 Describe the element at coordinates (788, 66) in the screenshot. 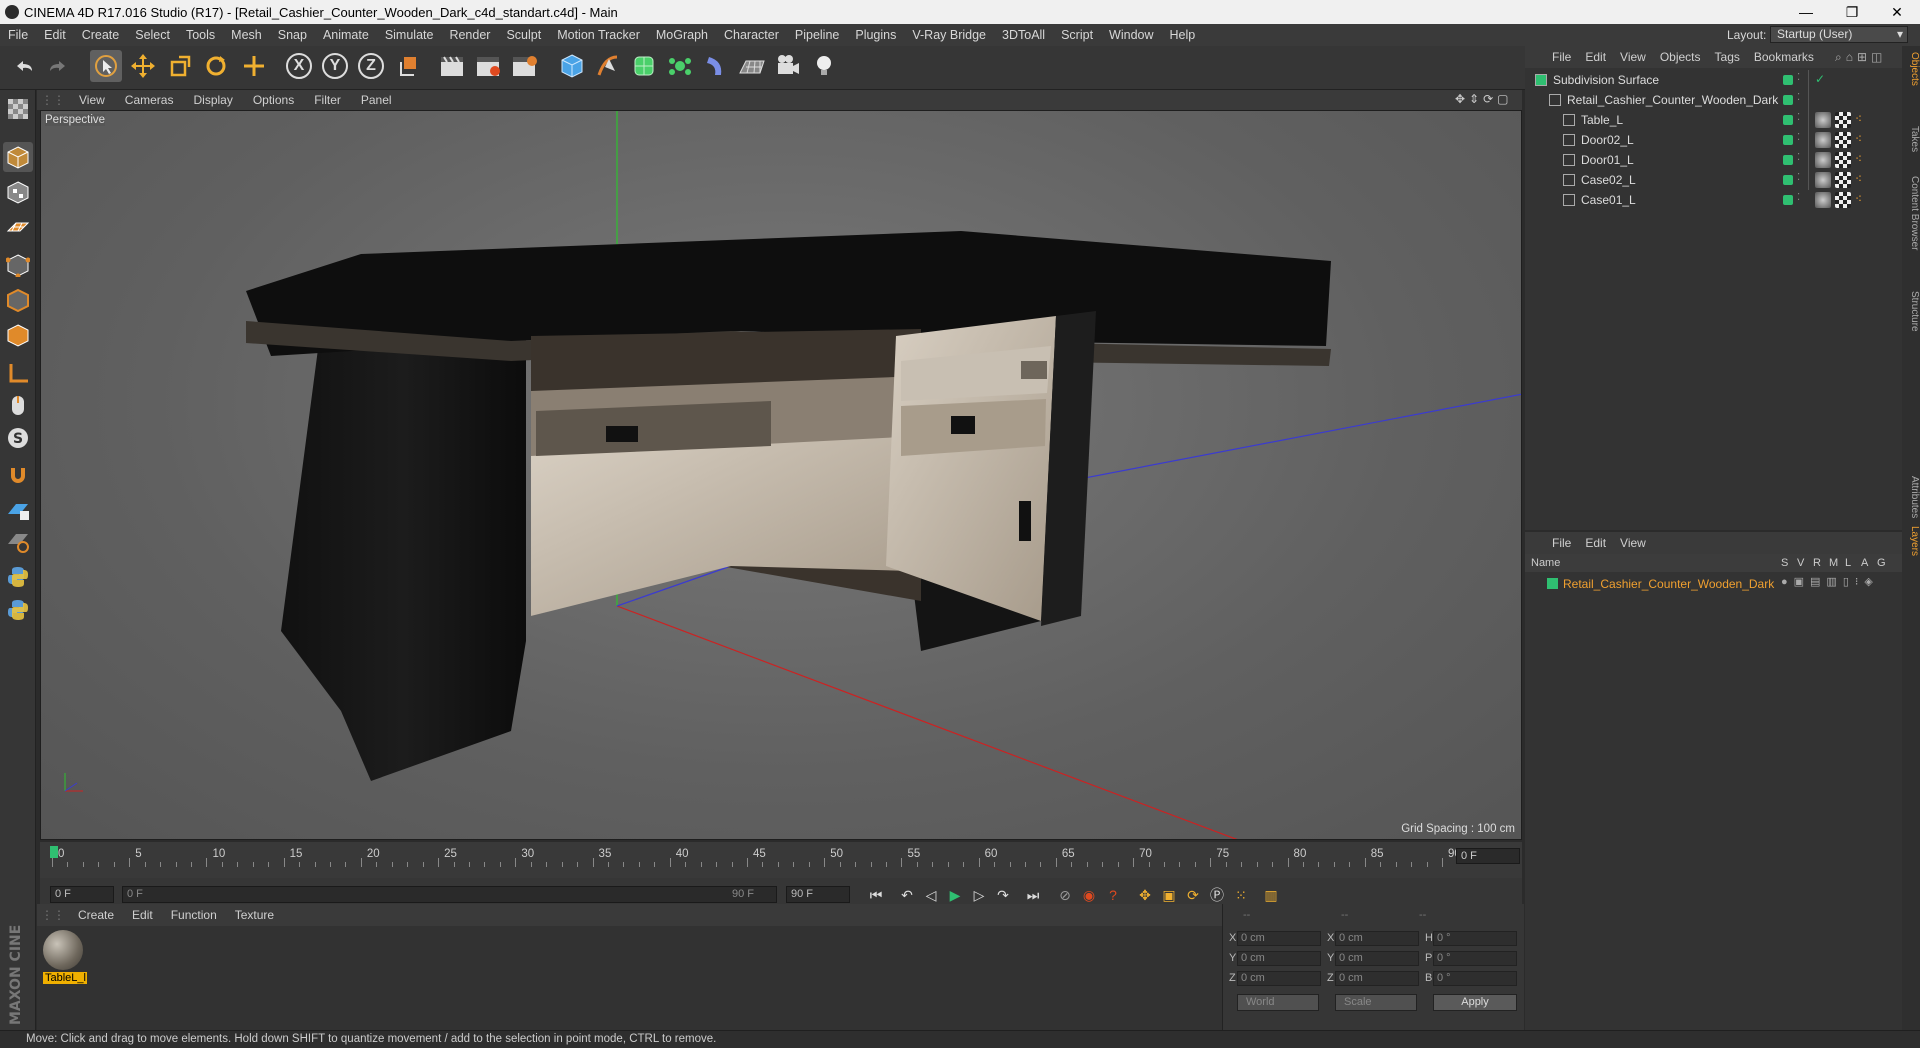

I see `camera-button` at that location.